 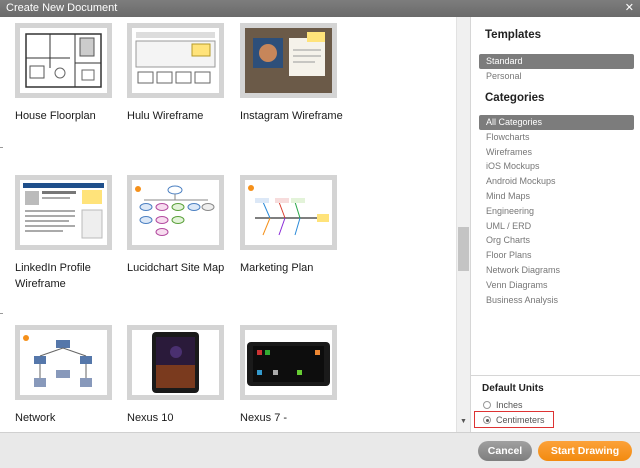 What do you see at coordinates (487, 405) in the screenshot?
I see `radio-unselected-icon` at bounding box center [487, 405].